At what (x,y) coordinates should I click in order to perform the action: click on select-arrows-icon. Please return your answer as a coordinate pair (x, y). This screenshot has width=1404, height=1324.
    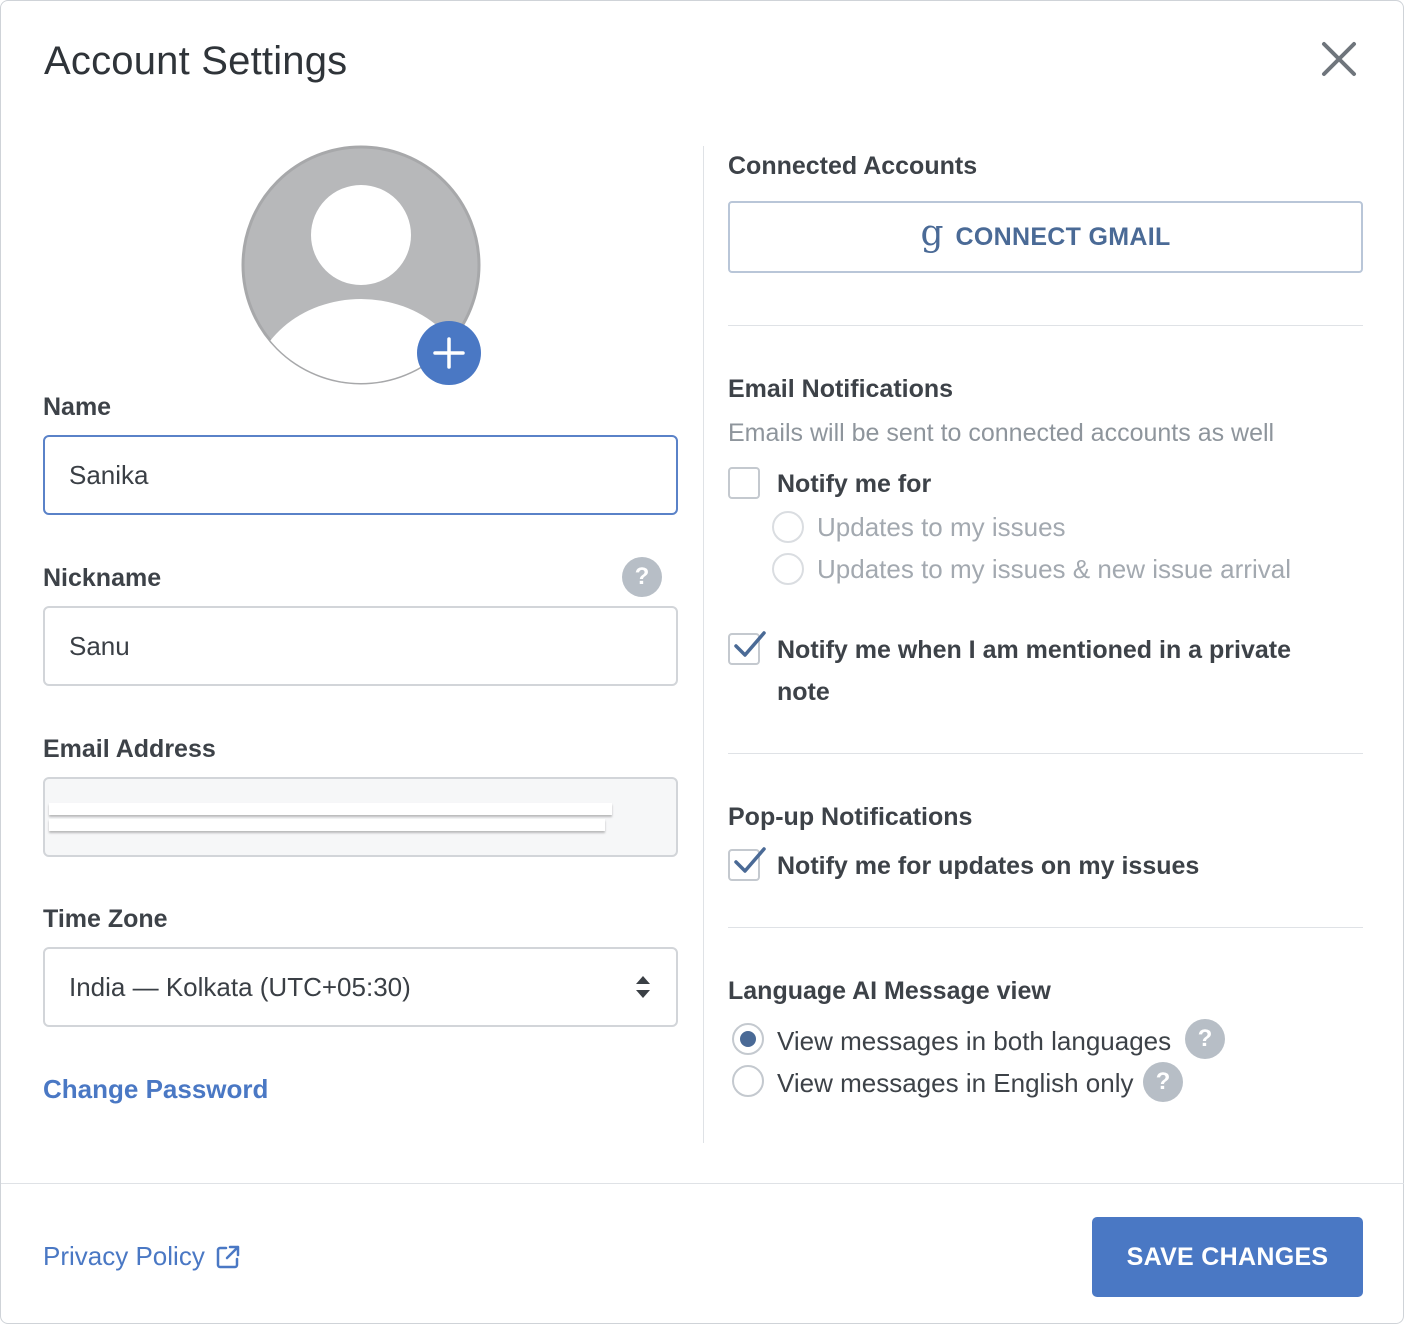
    Looking at the image, I should click on (643, 987).